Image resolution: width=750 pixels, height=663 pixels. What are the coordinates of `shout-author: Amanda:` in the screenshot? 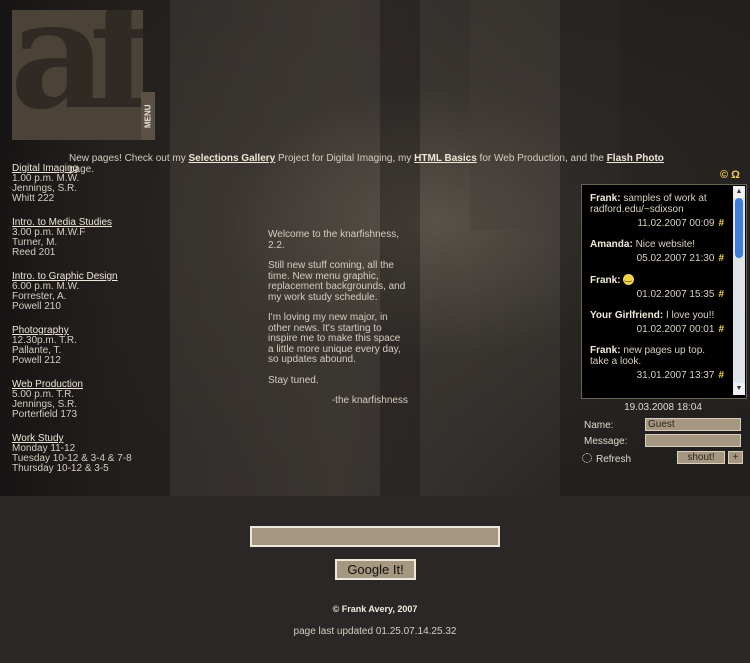 It's located at (611, 244).